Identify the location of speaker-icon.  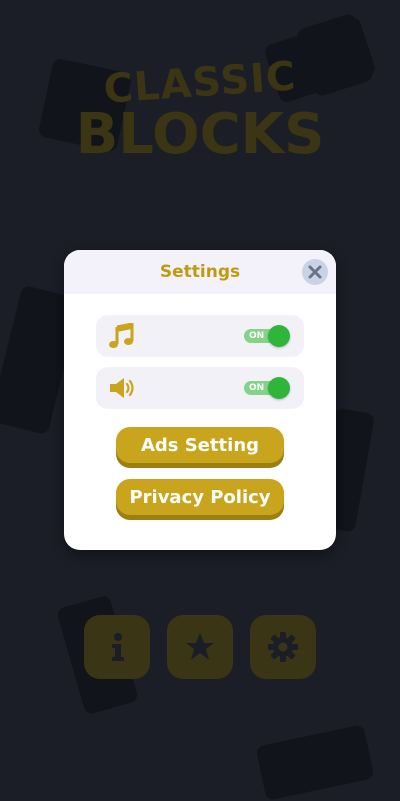
(122, 388).